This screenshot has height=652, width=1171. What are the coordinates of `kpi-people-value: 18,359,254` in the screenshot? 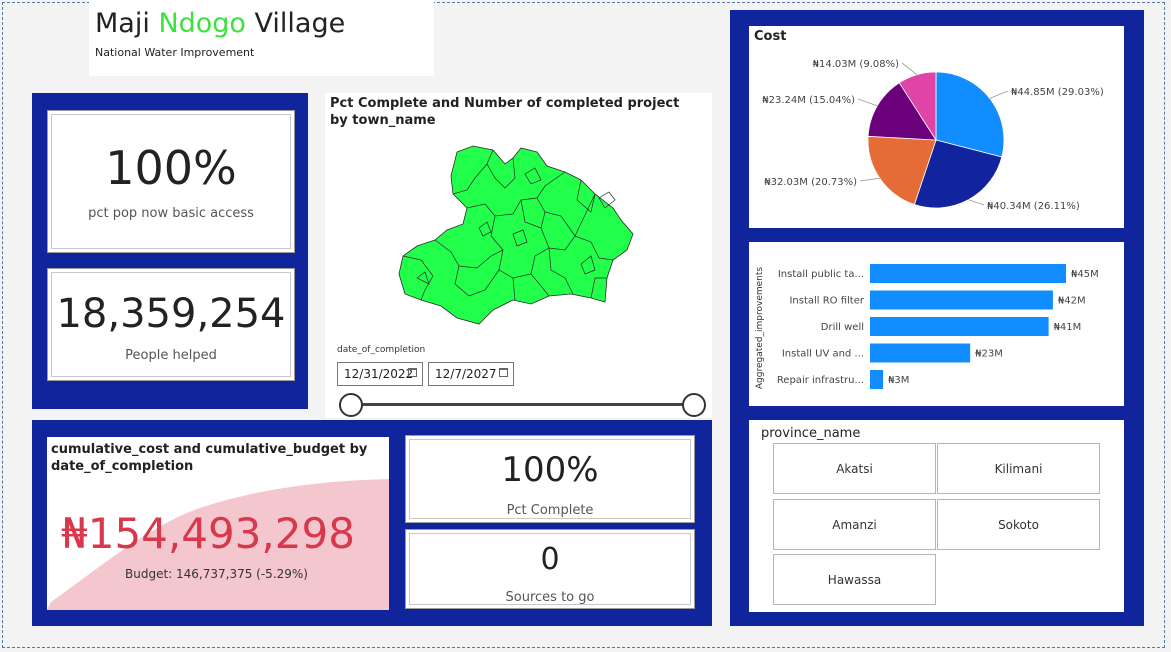 It's located at (171, 314).